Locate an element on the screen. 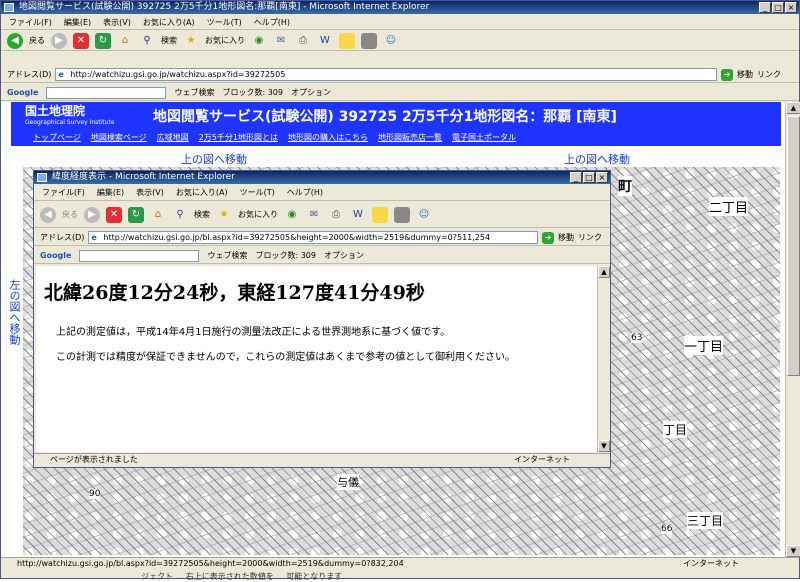 This screenshot has height=582, width=800. popup-google-bar: Google ウェブ検索 ブロック数: 309 オプション is located at coordinates (322, 256).